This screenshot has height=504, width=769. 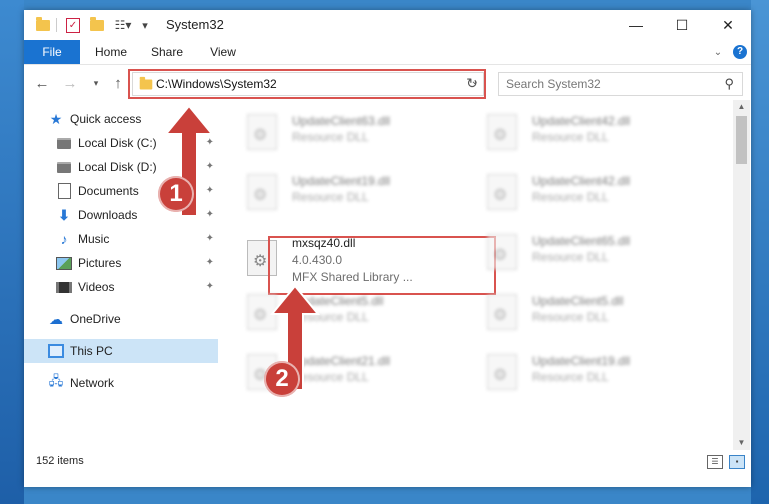 I want to click on refresh-icon: ↻, so click(x=472, y=83).